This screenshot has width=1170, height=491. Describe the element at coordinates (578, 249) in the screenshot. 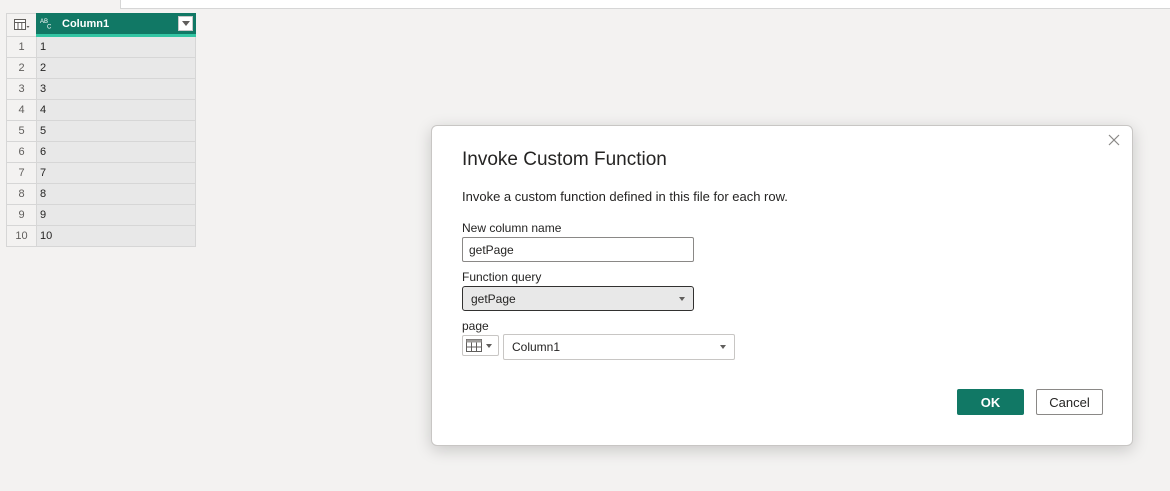

I see `new-column-name-input` at that location.